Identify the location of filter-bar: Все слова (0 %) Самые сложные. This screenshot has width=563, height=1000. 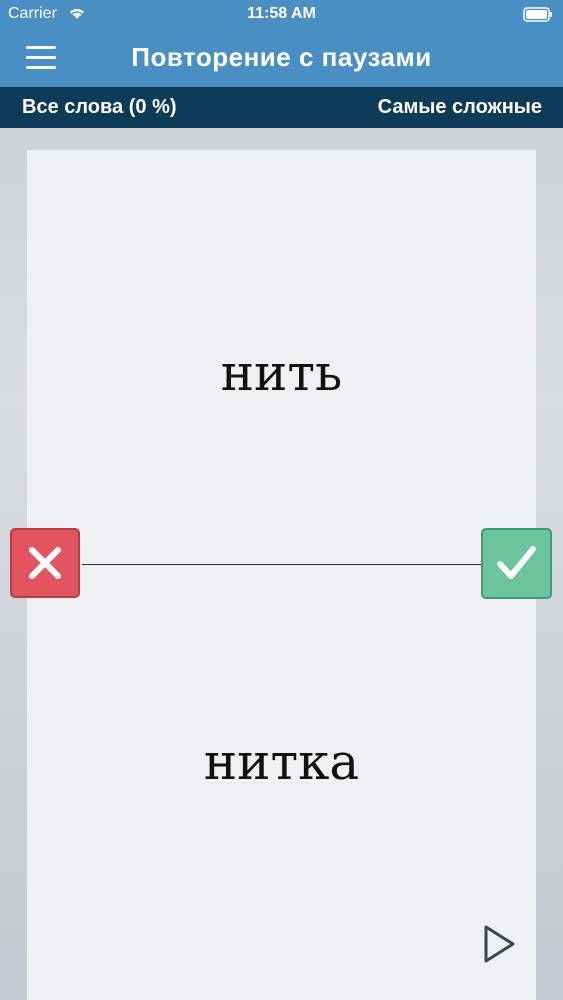
(281, 107).